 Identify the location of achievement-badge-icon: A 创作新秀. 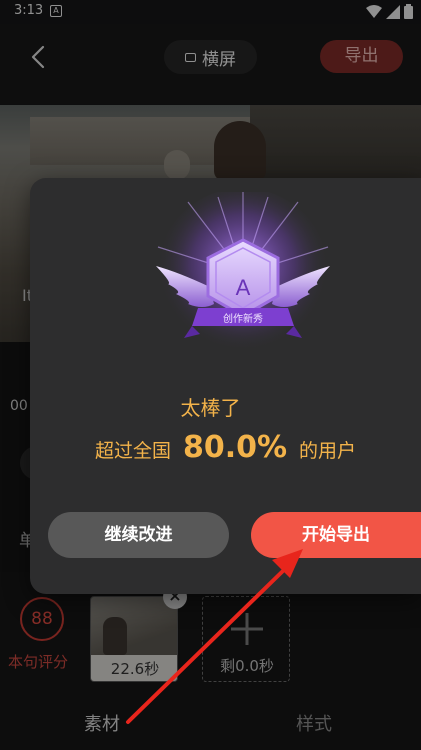
(243, 276).